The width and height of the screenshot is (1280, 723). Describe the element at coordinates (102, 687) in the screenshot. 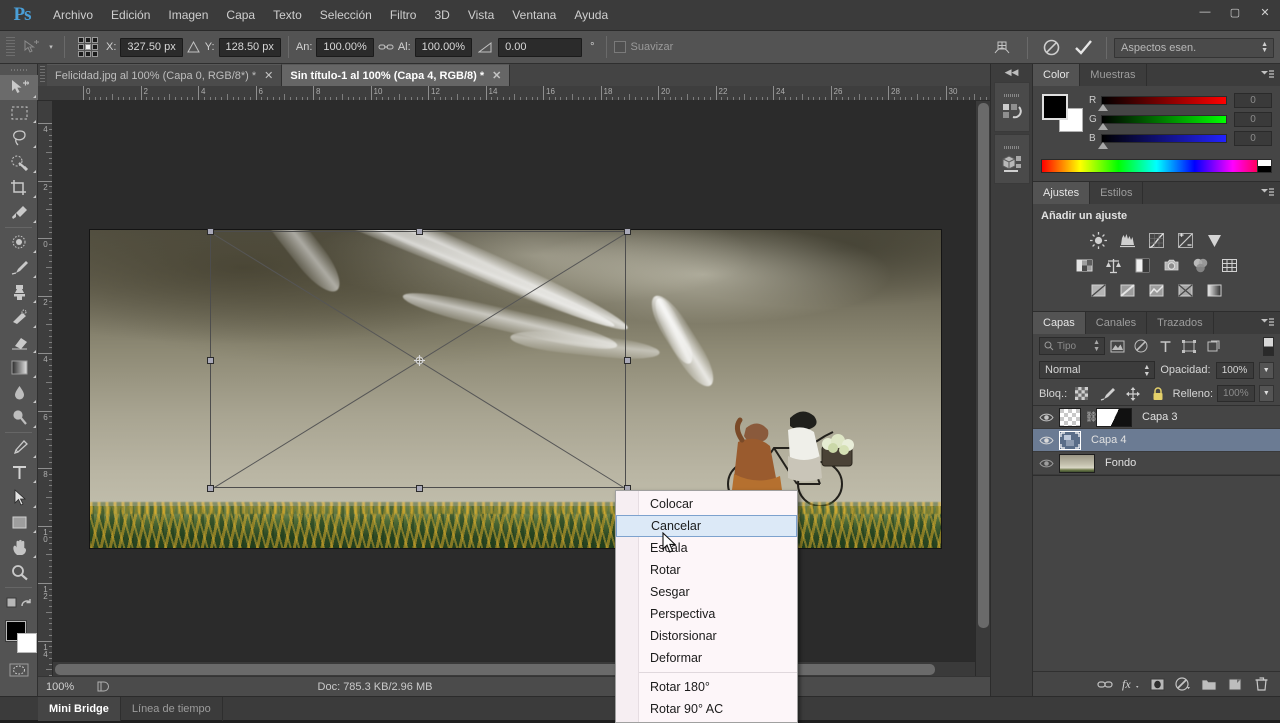

I see `proof-colors-icon` at that location.